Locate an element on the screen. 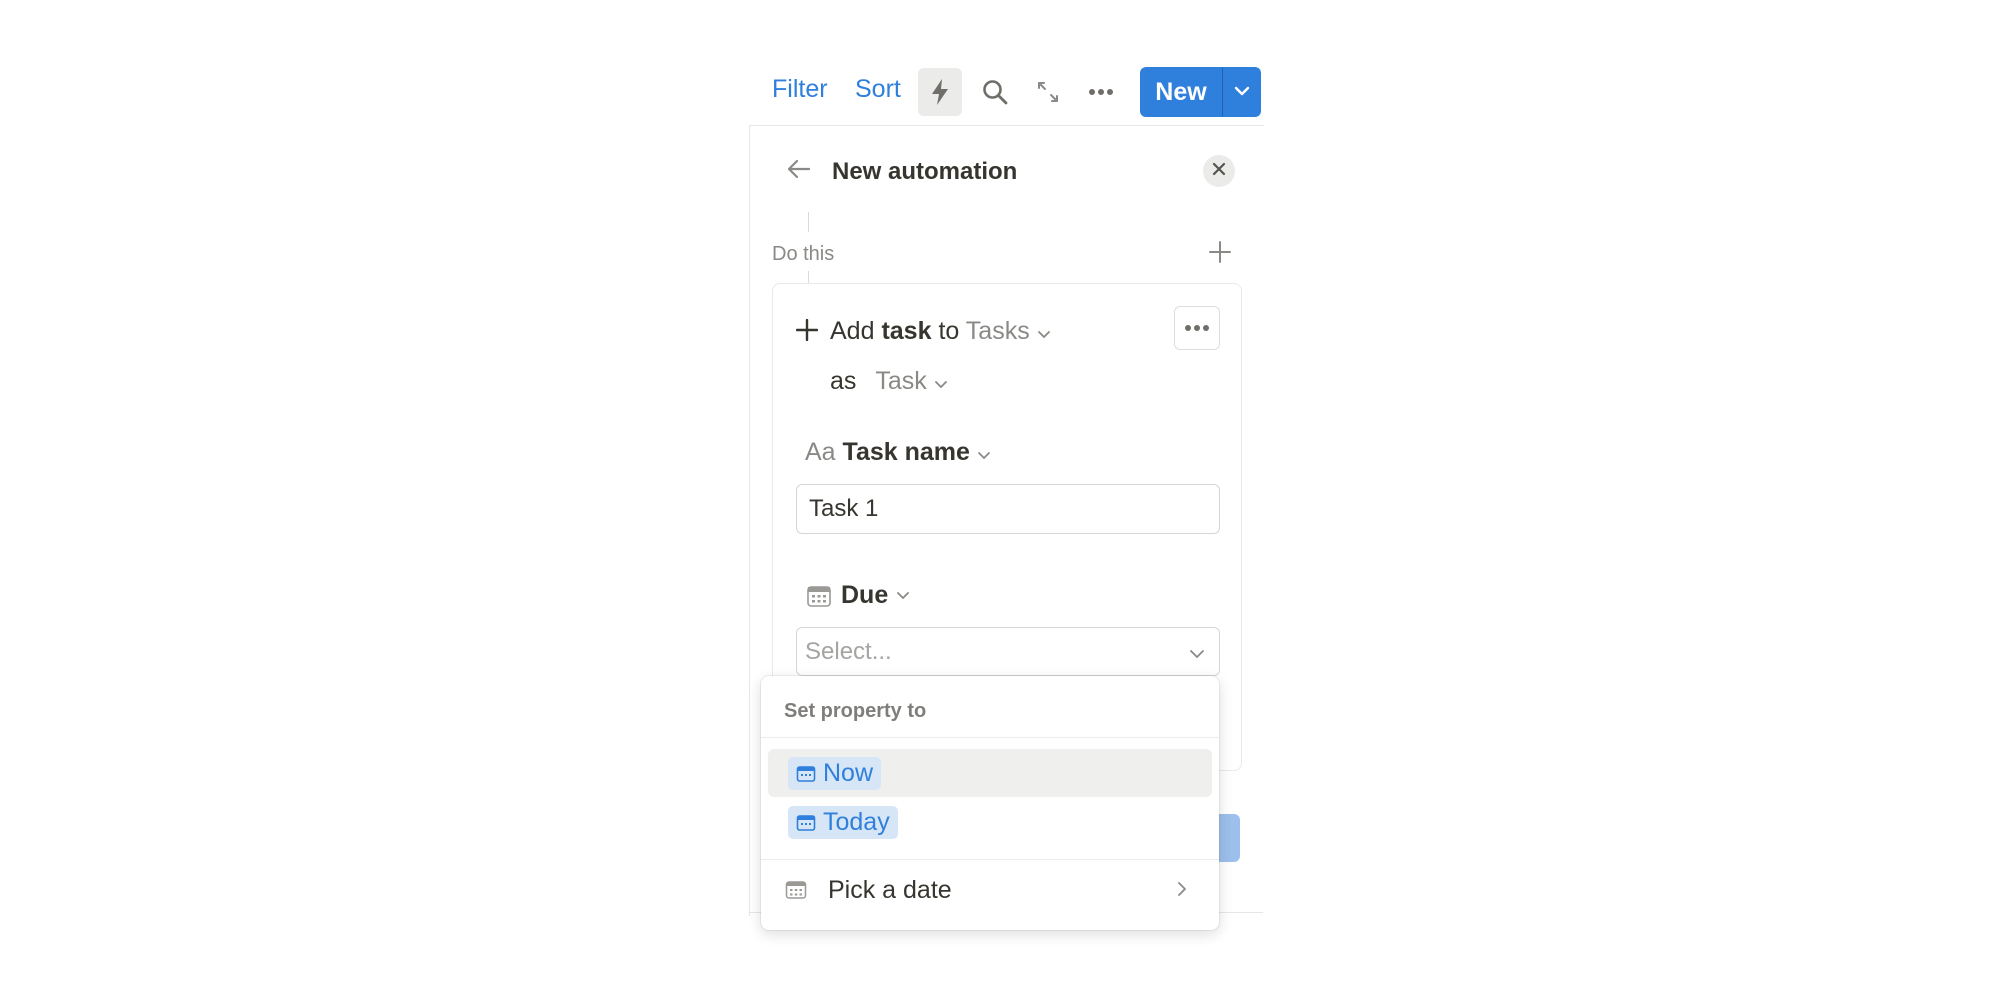 This screenshot has height=1000, width=2000. pick-a-date-option: Pick a date is located at coordinates (990, 890).